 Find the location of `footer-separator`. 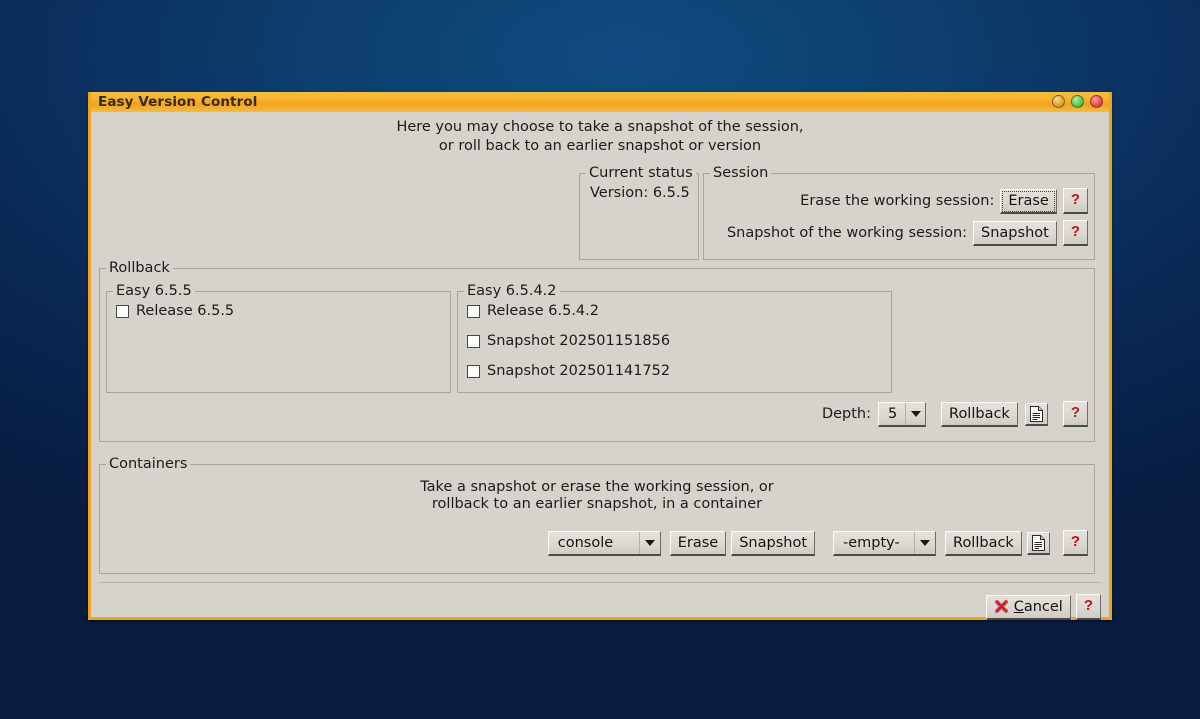

footer-separator is located at coordinates (600, 582).